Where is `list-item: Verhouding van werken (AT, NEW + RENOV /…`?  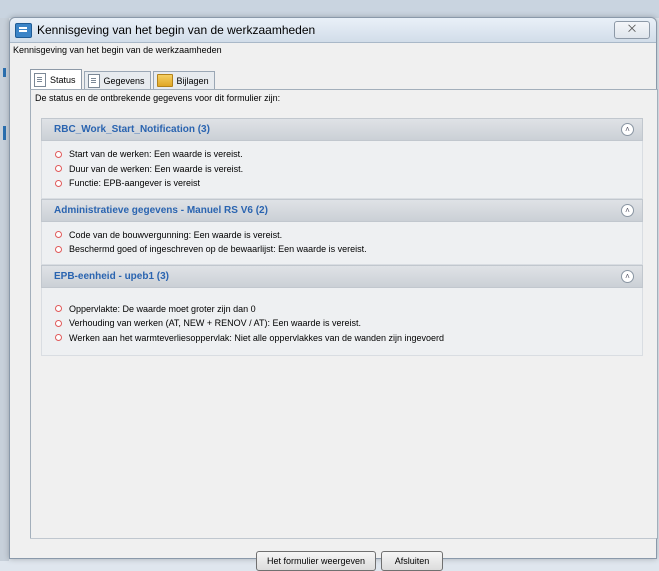
list-item: Verhouding van werken (AT, NEW + RENOV /… is located at coordinates (342, 323).